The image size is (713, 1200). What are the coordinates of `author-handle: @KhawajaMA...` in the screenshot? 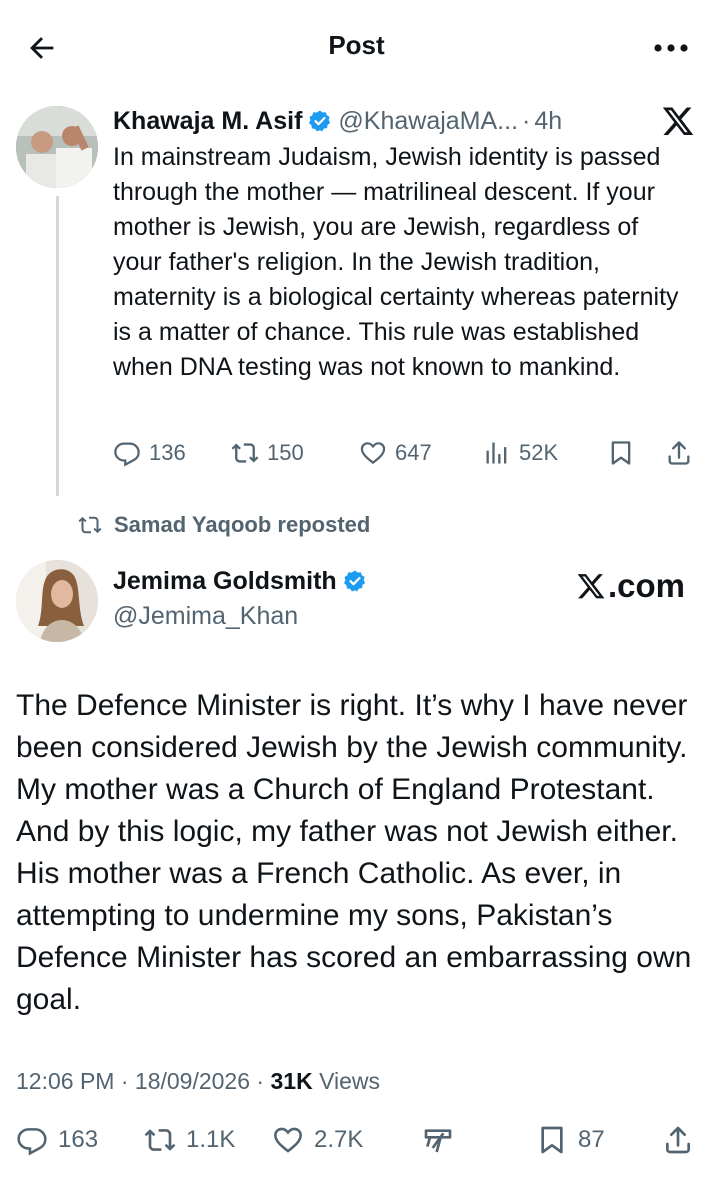 It's located at (428, 121).